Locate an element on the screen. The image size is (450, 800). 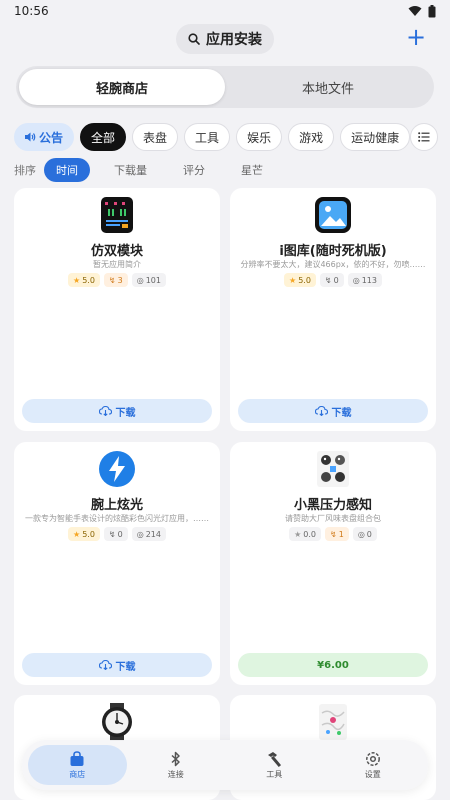
app-stats: ★ 5.0 ↯ 0 ◎ 113 is located at coordinates (333, 280).